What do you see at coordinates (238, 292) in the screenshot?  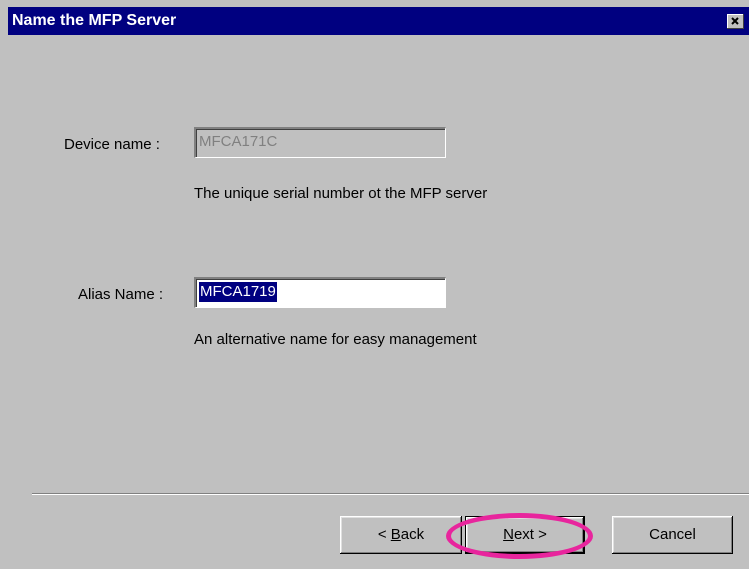 I see `alias-name-value: MFCA1719` at bounding box center [238, 292].